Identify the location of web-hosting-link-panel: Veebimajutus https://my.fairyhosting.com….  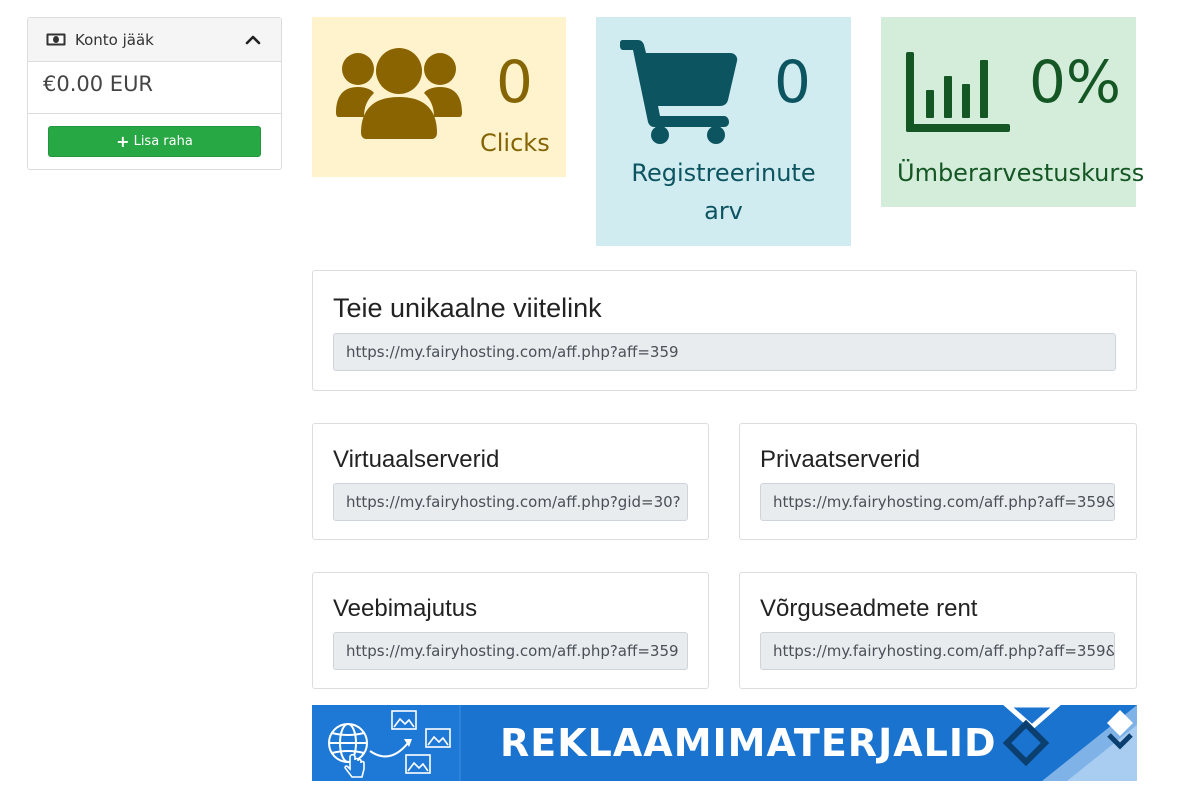
(510, 630).